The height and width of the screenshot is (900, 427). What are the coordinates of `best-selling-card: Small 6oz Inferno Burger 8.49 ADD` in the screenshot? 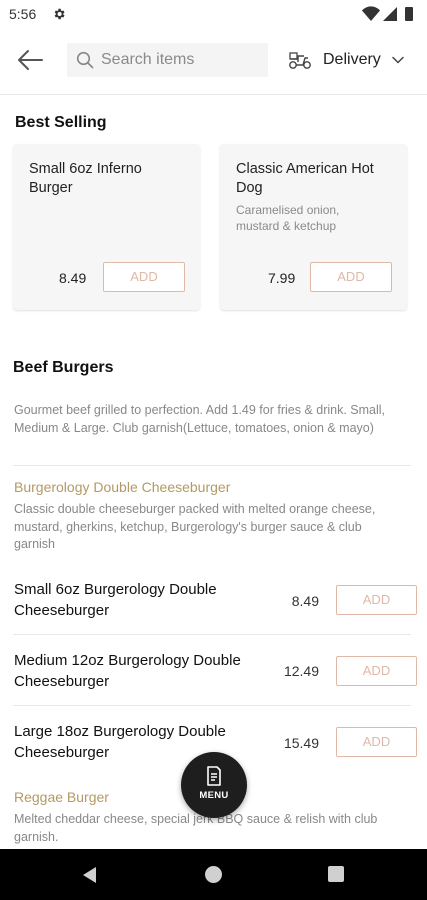 It's located at (106, 227).